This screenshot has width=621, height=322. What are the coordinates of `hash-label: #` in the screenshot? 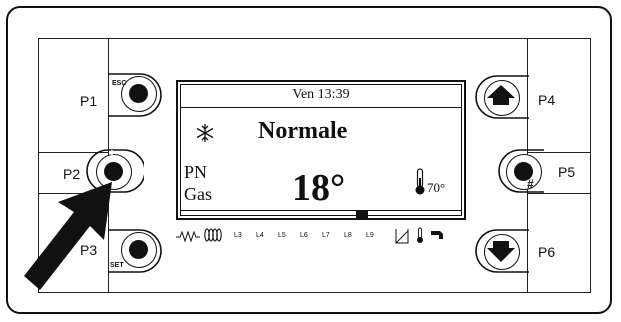 It's located at (530, 184).